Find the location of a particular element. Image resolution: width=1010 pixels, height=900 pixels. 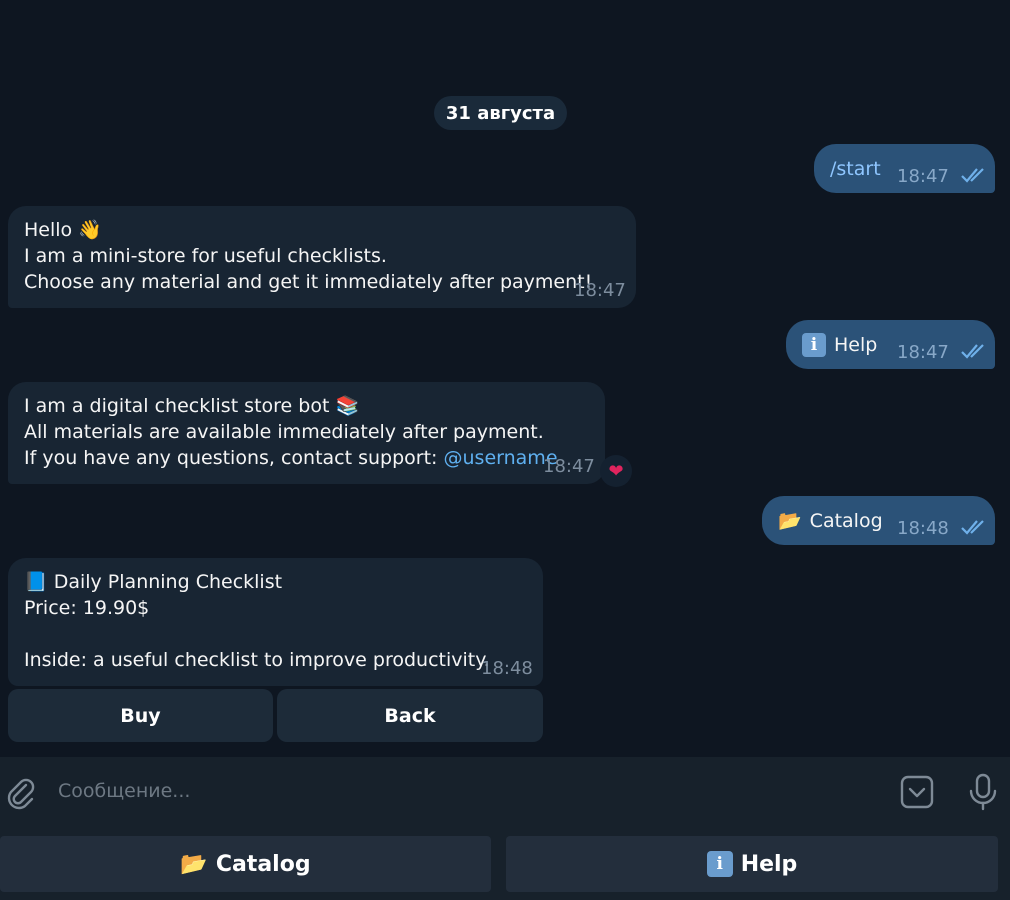

message-line: I am a mini-store for useful checklists. is located at coordinates (205, 256).